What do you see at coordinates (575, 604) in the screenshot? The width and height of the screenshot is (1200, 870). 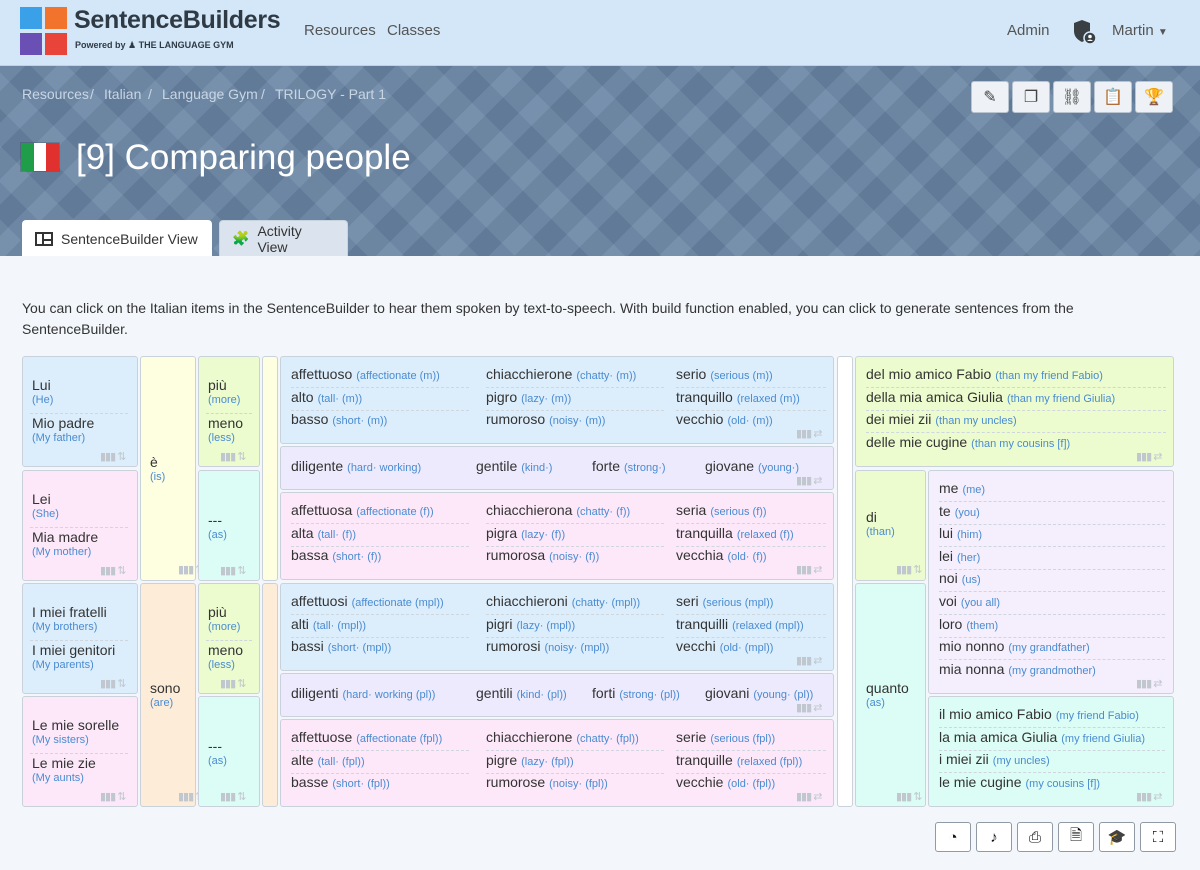 I see `adjective-item: chiacchieroni (chatty· (mpl))` at bounding box center [575, 604].